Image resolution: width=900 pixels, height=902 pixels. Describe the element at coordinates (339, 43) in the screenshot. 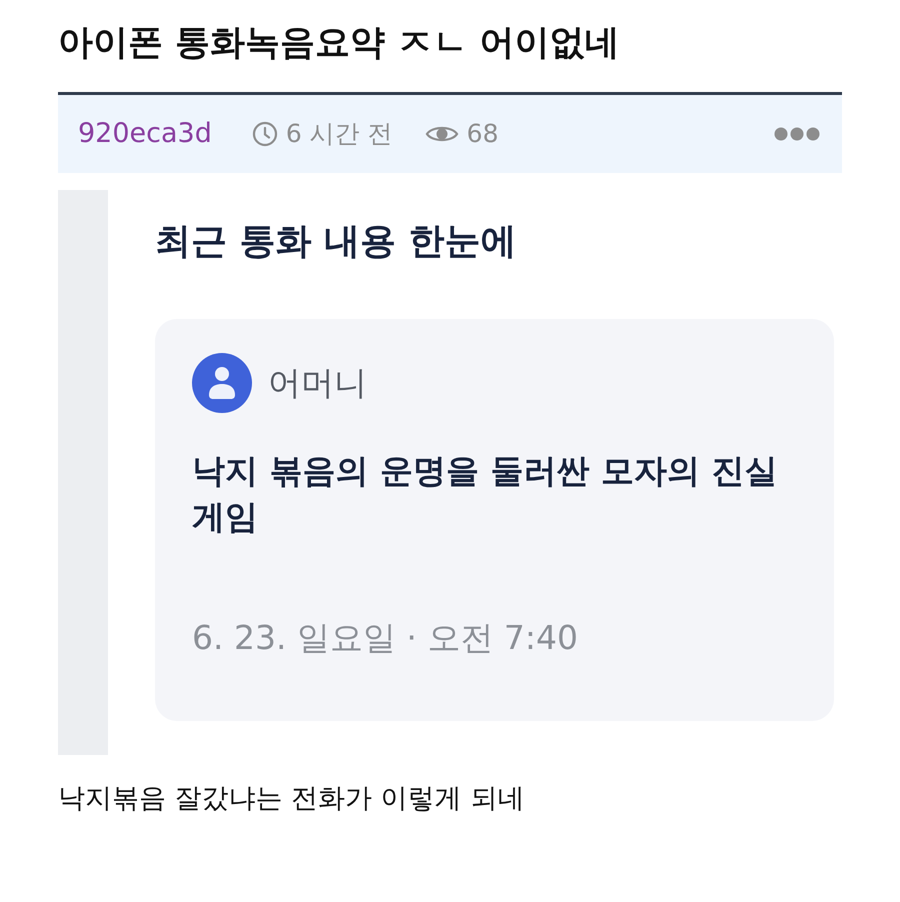

I see `post-title: 아이폰 통화녹음요약 ㅈㄴ 어이없네` at that location.